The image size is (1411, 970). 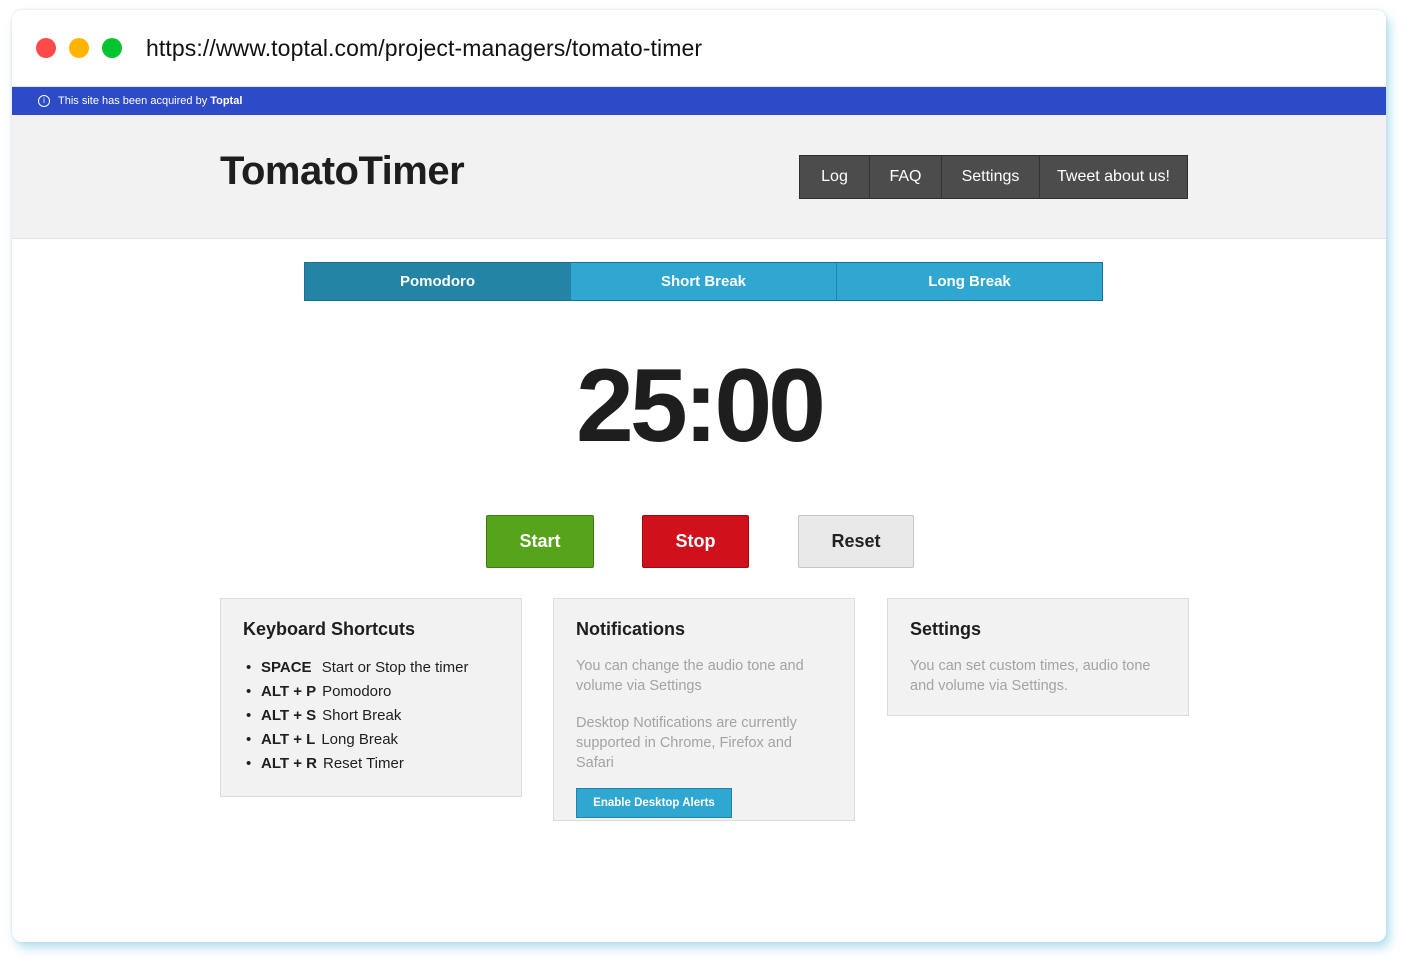 What do you see at coordinates (654, 803) in the screenshot?
I see `enable-desktop-alerts-button: Enable Desktop Alerts` at bounding box center [654, 803].